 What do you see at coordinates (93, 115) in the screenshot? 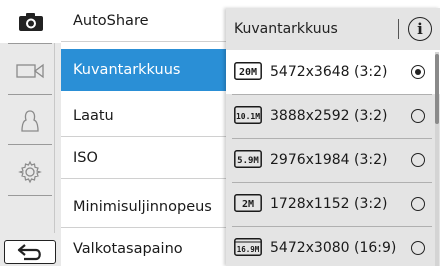
I see `menu-item-label: Laatu` at bounding box center [93, 115].